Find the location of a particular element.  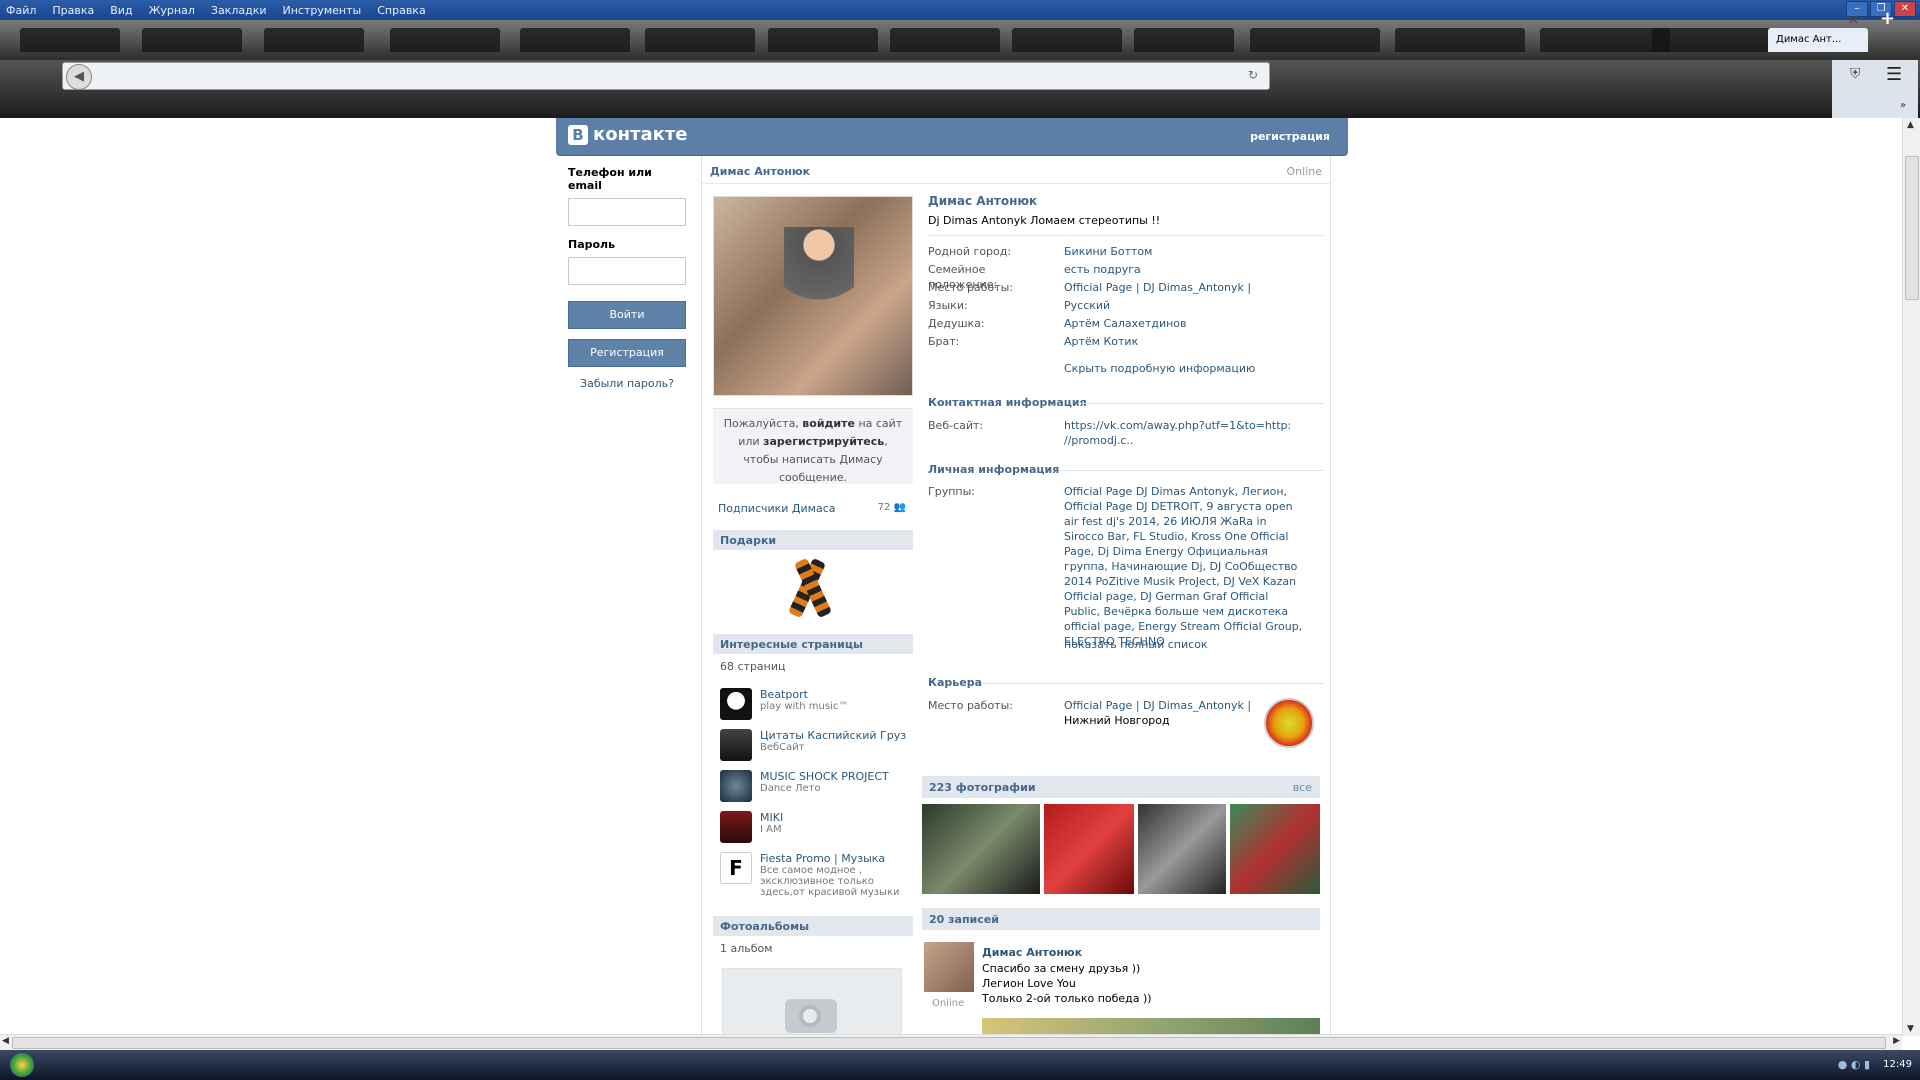

gifts-section-header: Подарки is located at coordinates (813, 540).